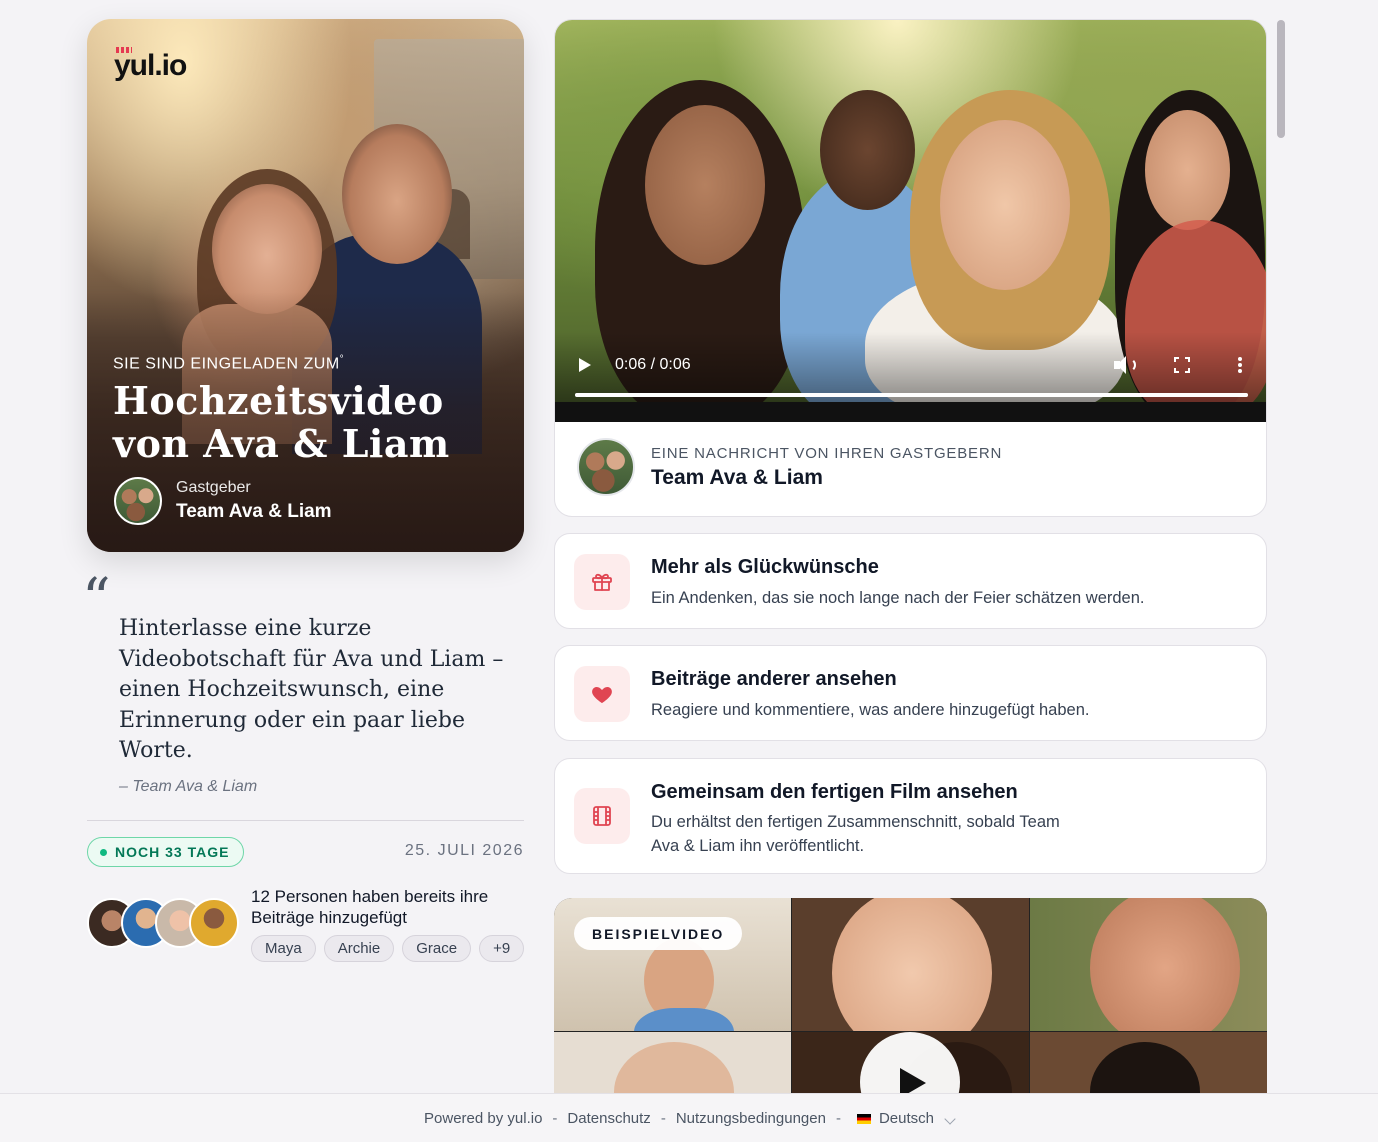  Describe the element at coordinates (1281, 79) in the screenshot. I see `scrollbar` at that location.